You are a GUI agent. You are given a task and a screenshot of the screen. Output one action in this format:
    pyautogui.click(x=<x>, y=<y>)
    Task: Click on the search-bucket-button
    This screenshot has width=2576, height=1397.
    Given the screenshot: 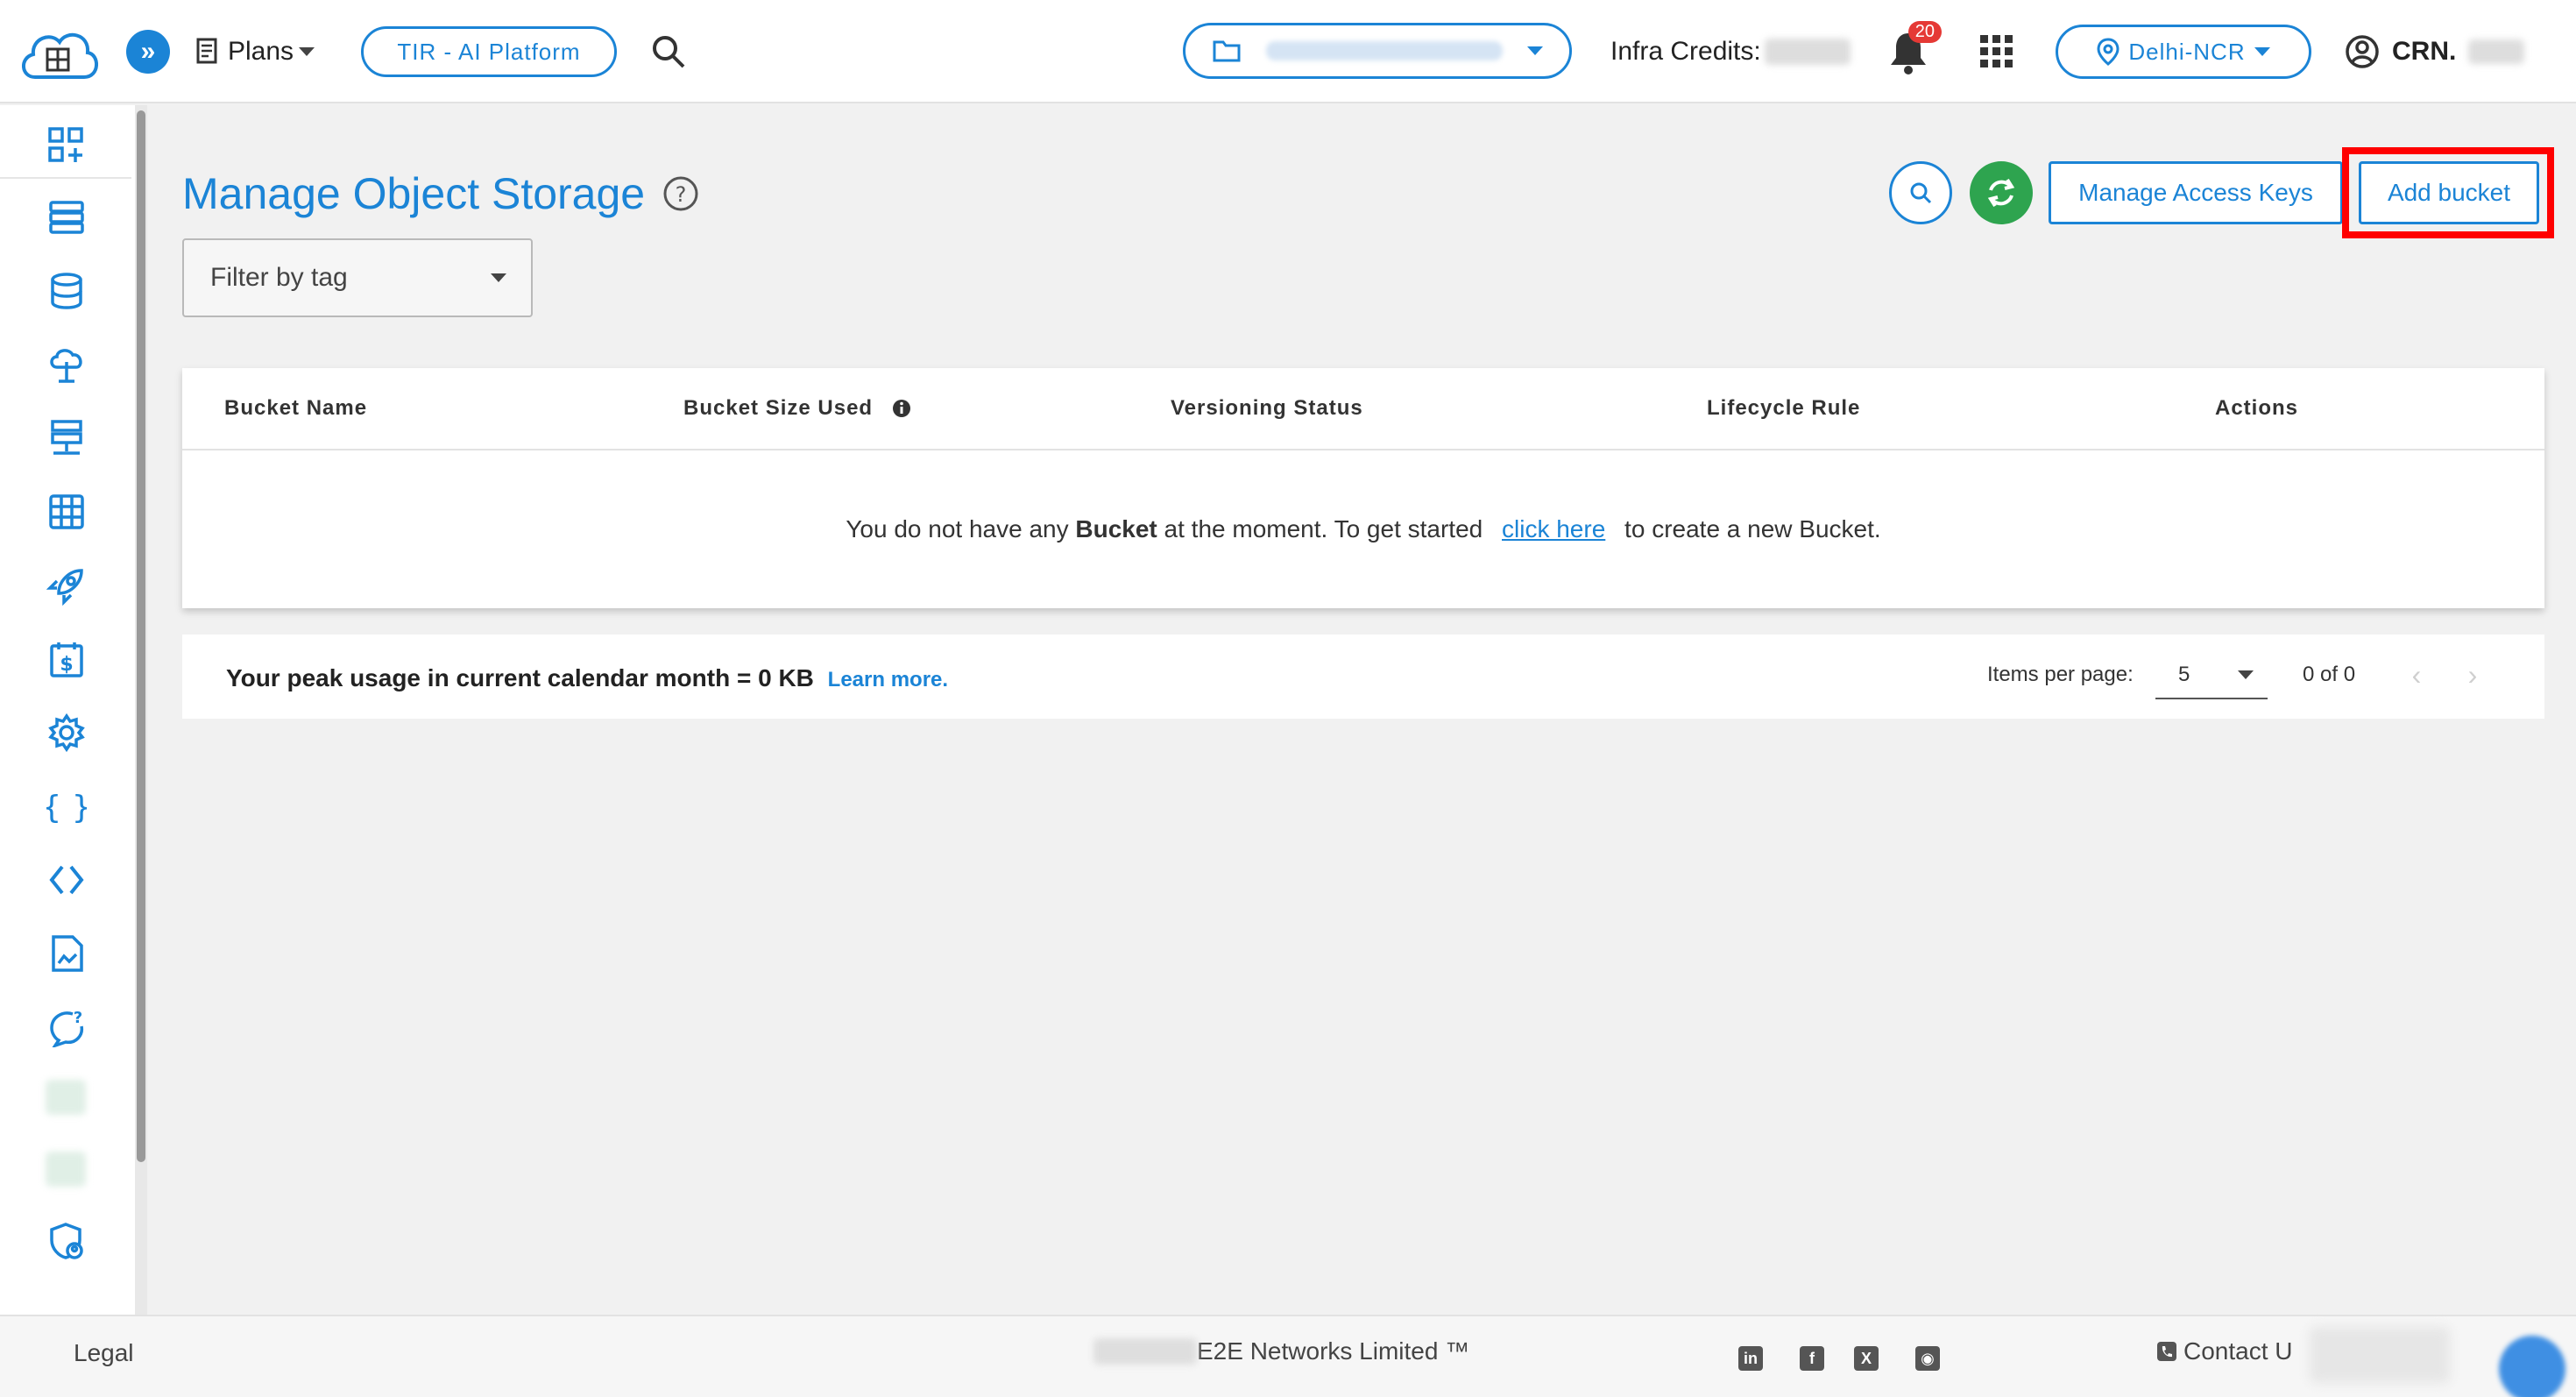 What is the action you would take?
    pyautogui.click(x=1920, y=192)
    